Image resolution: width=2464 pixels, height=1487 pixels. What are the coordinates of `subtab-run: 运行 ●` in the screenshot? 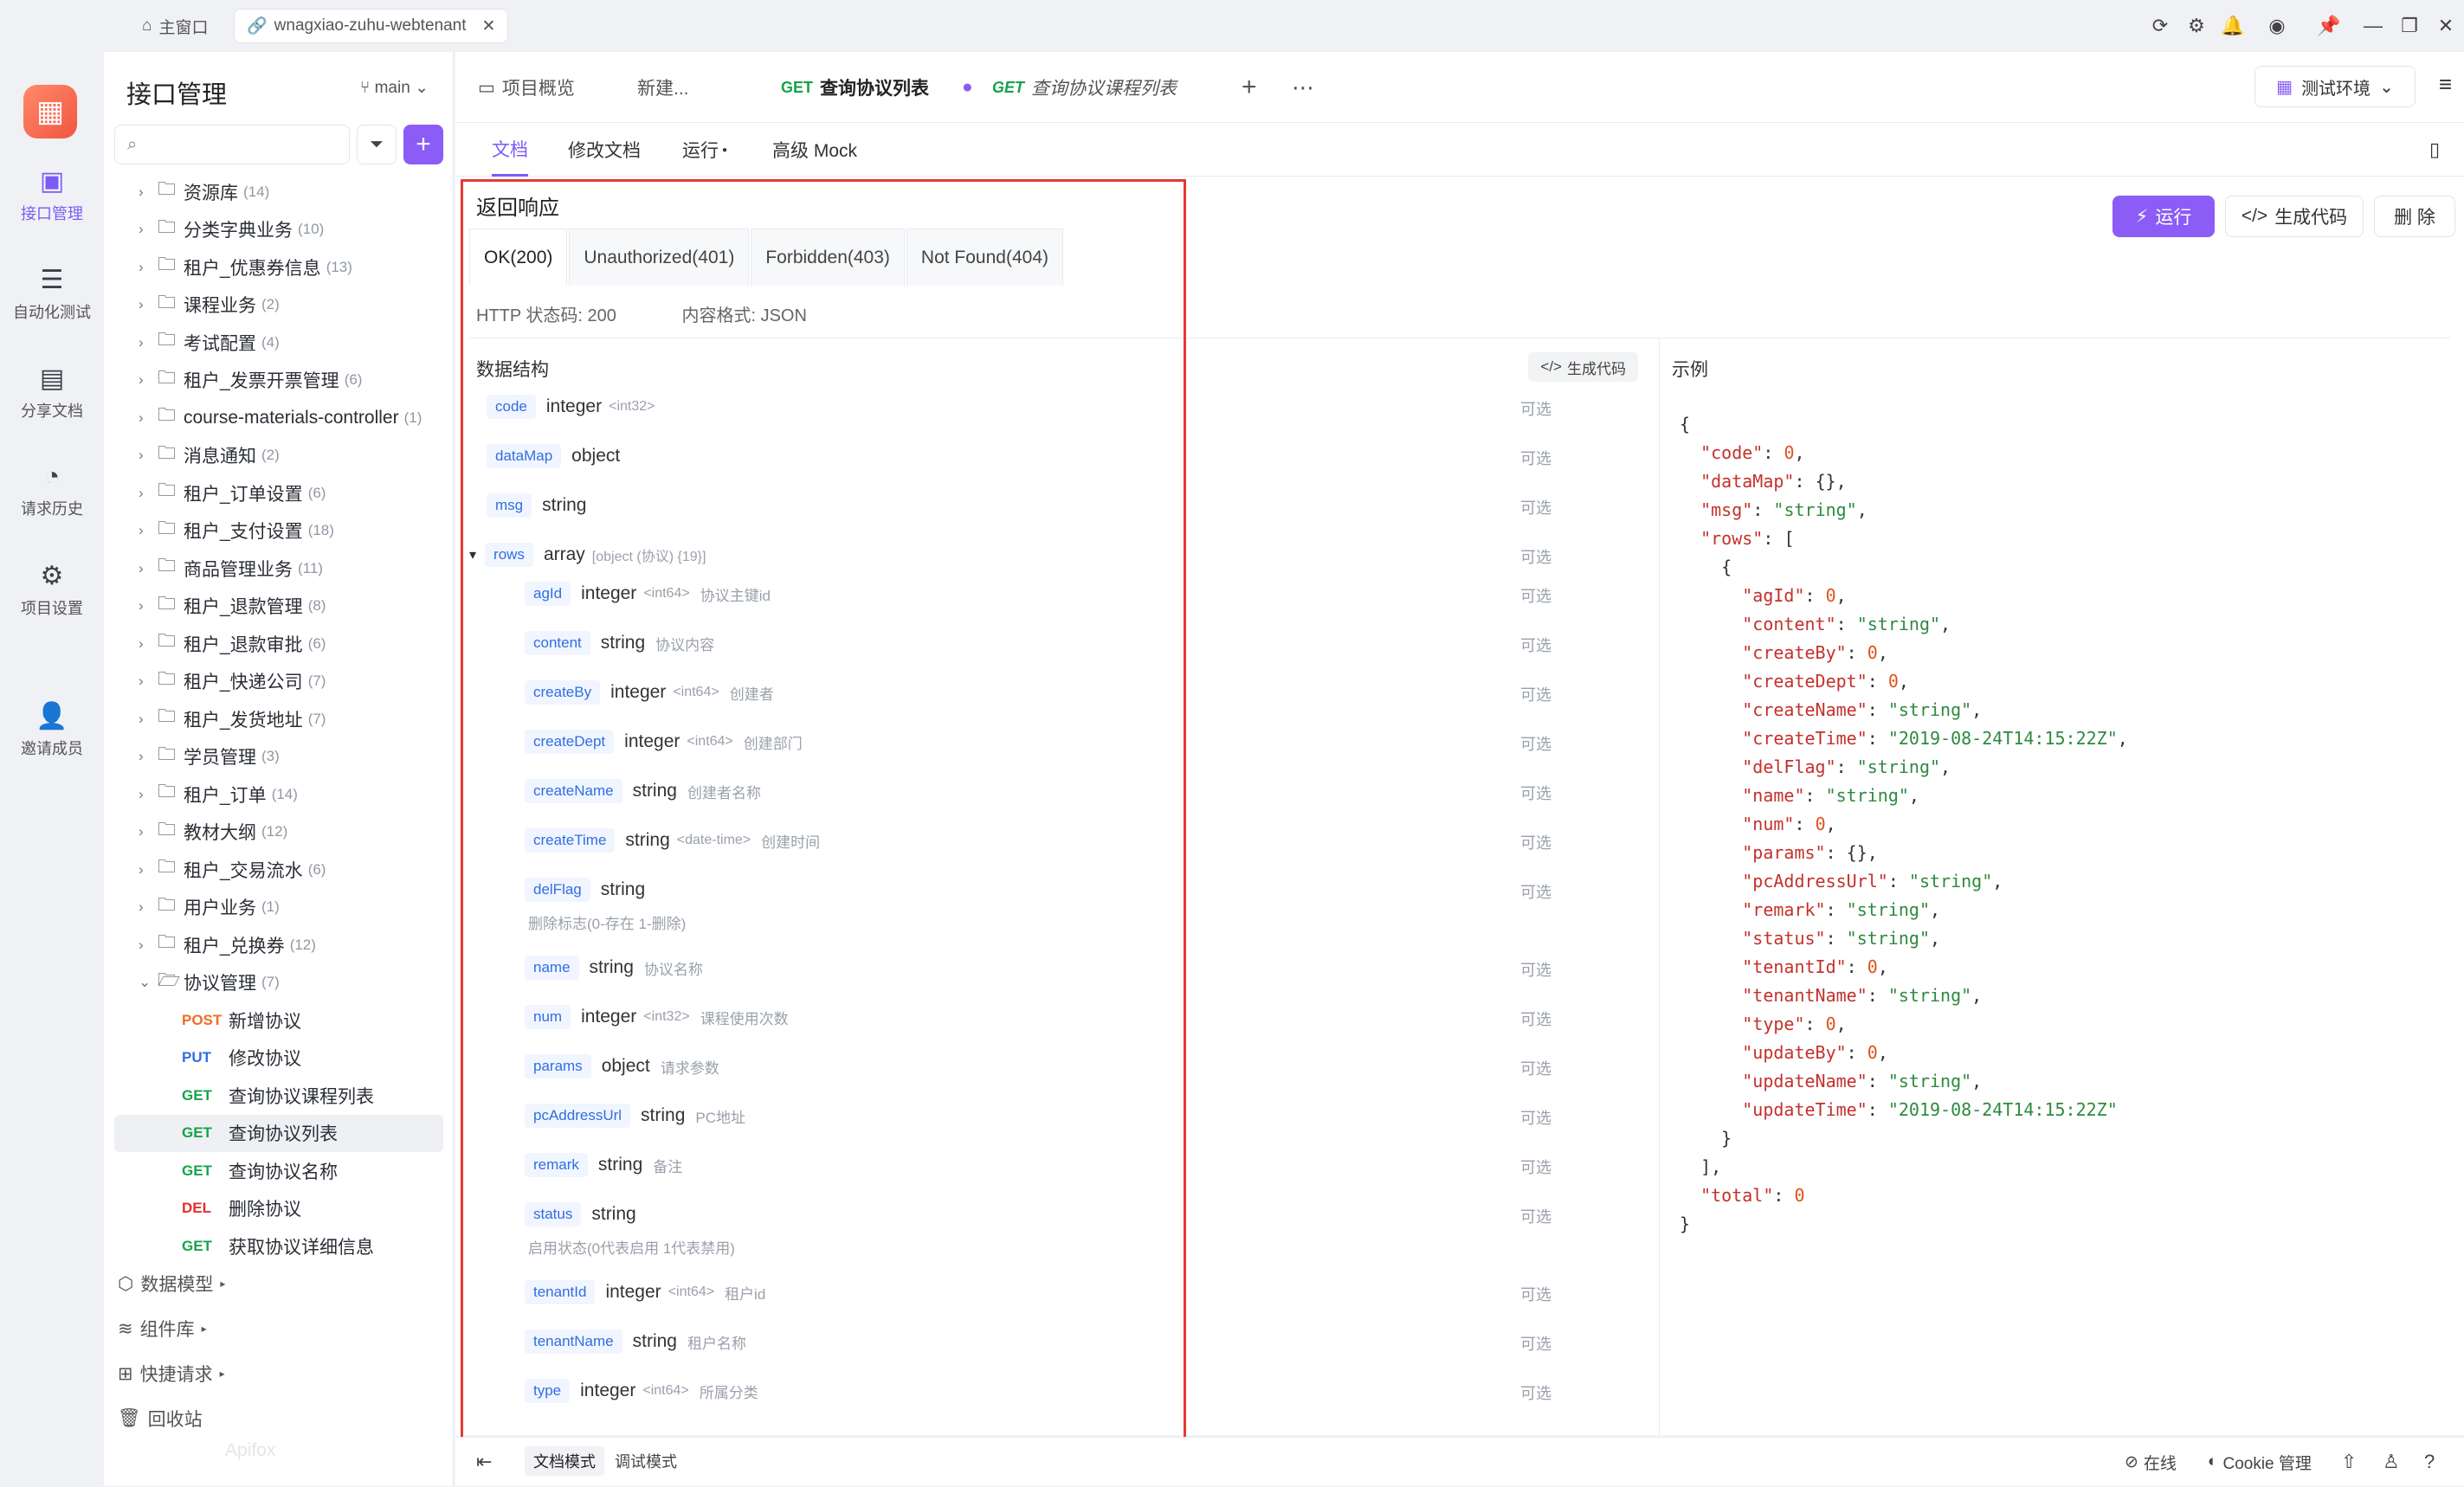 It's located at (704, 150).